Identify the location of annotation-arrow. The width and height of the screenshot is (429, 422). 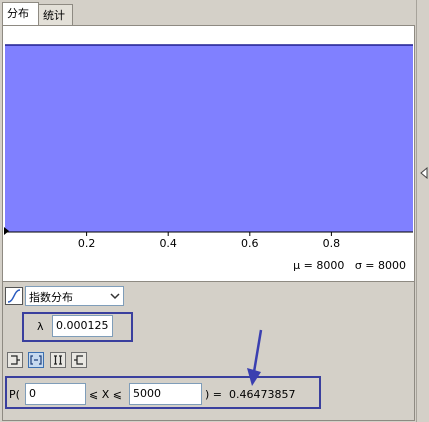
(255, 357).